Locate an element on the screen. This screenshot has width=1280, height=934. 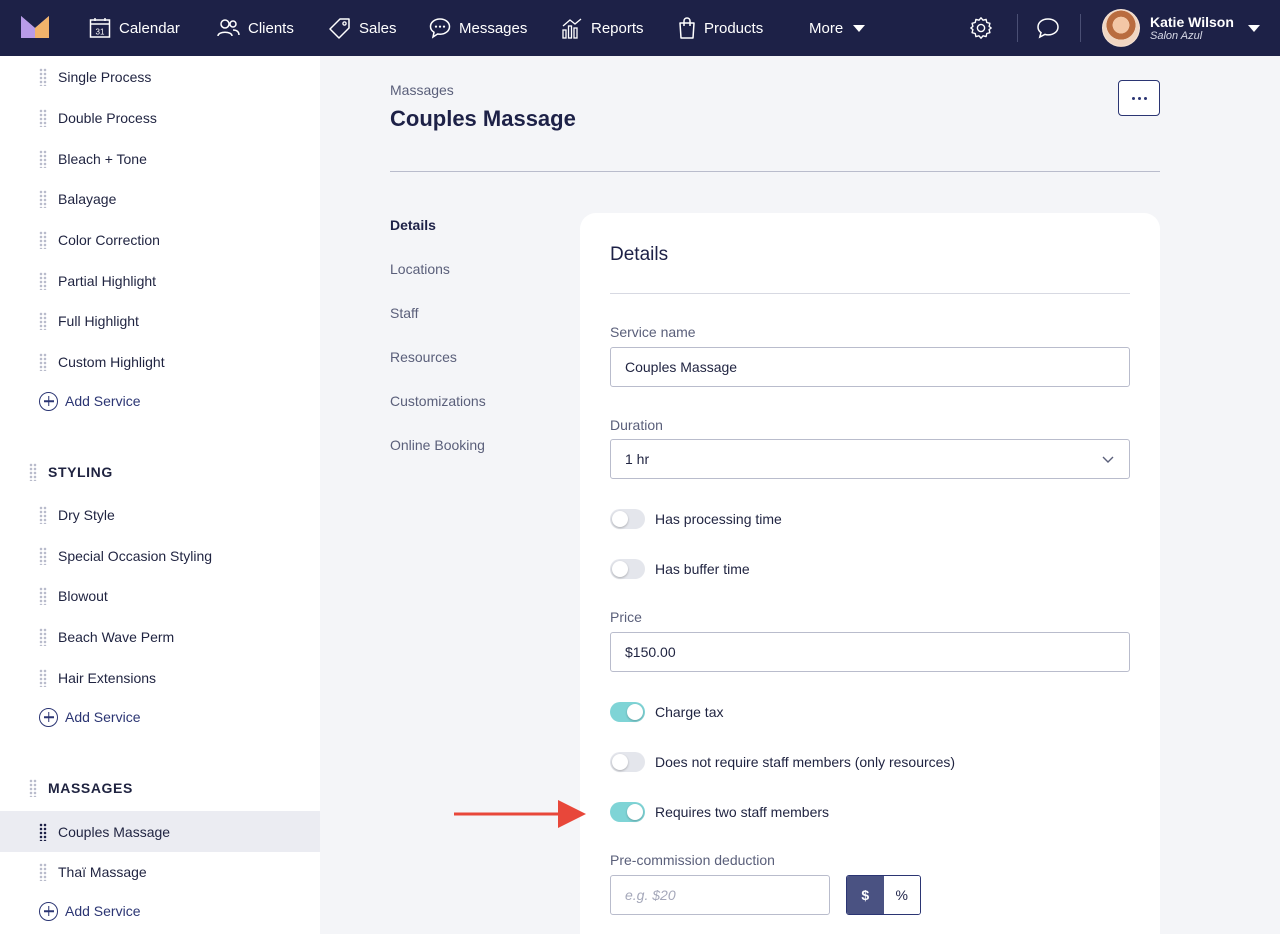
nav-clients: Clients is located at coordinates (255, 28).